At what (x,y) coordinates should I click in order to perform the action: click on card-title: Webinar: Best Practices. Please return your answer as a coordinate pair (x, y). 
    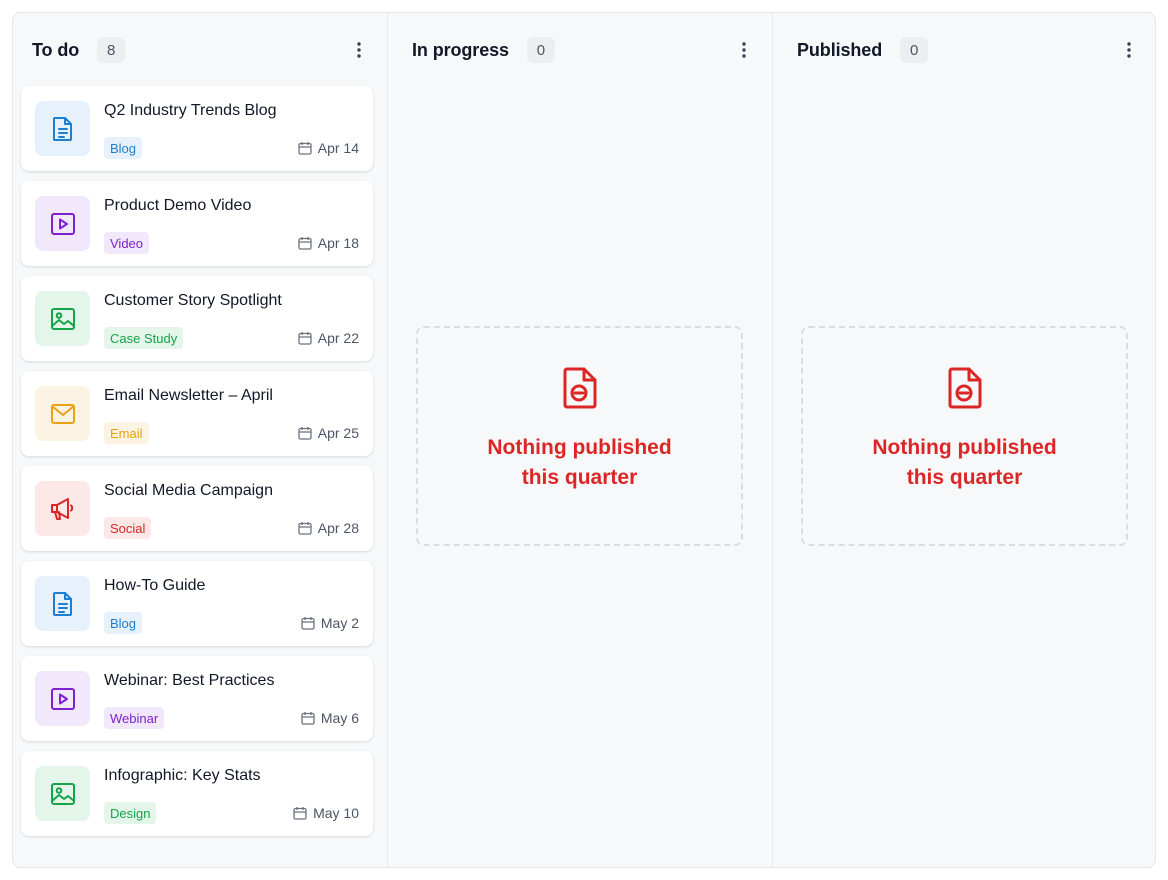
    Looking at the image, I should click on (189, 680).